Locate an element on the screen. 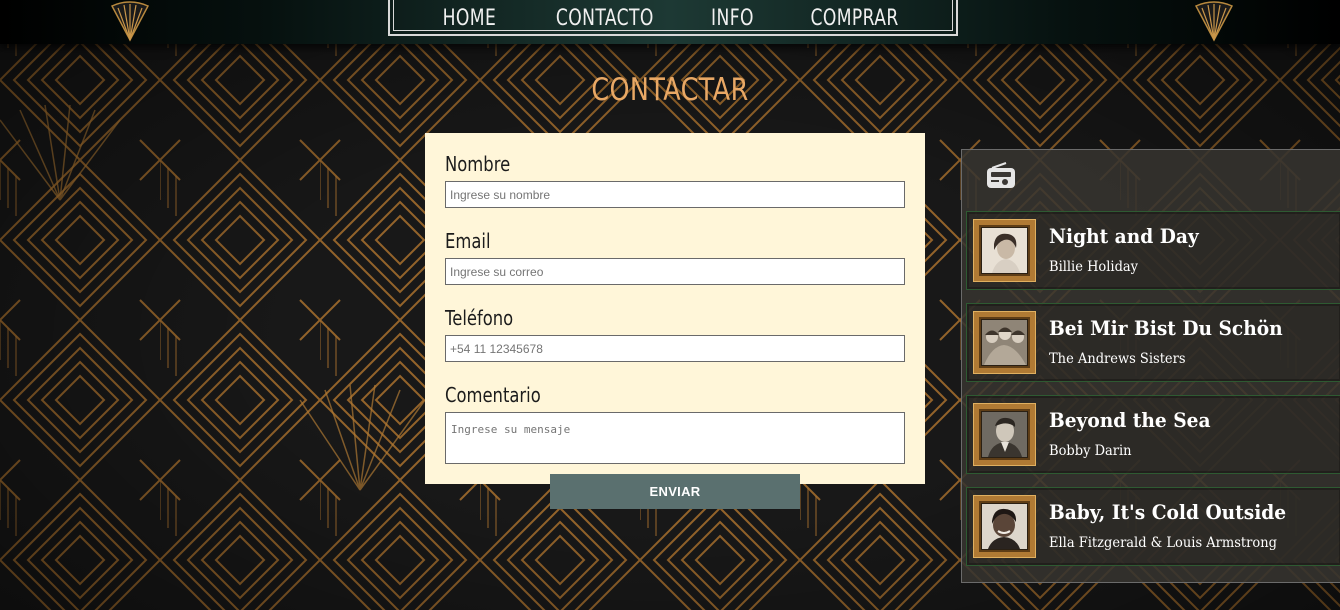  album-photo-andrews-sisters is located at coordinates (1004, 342).